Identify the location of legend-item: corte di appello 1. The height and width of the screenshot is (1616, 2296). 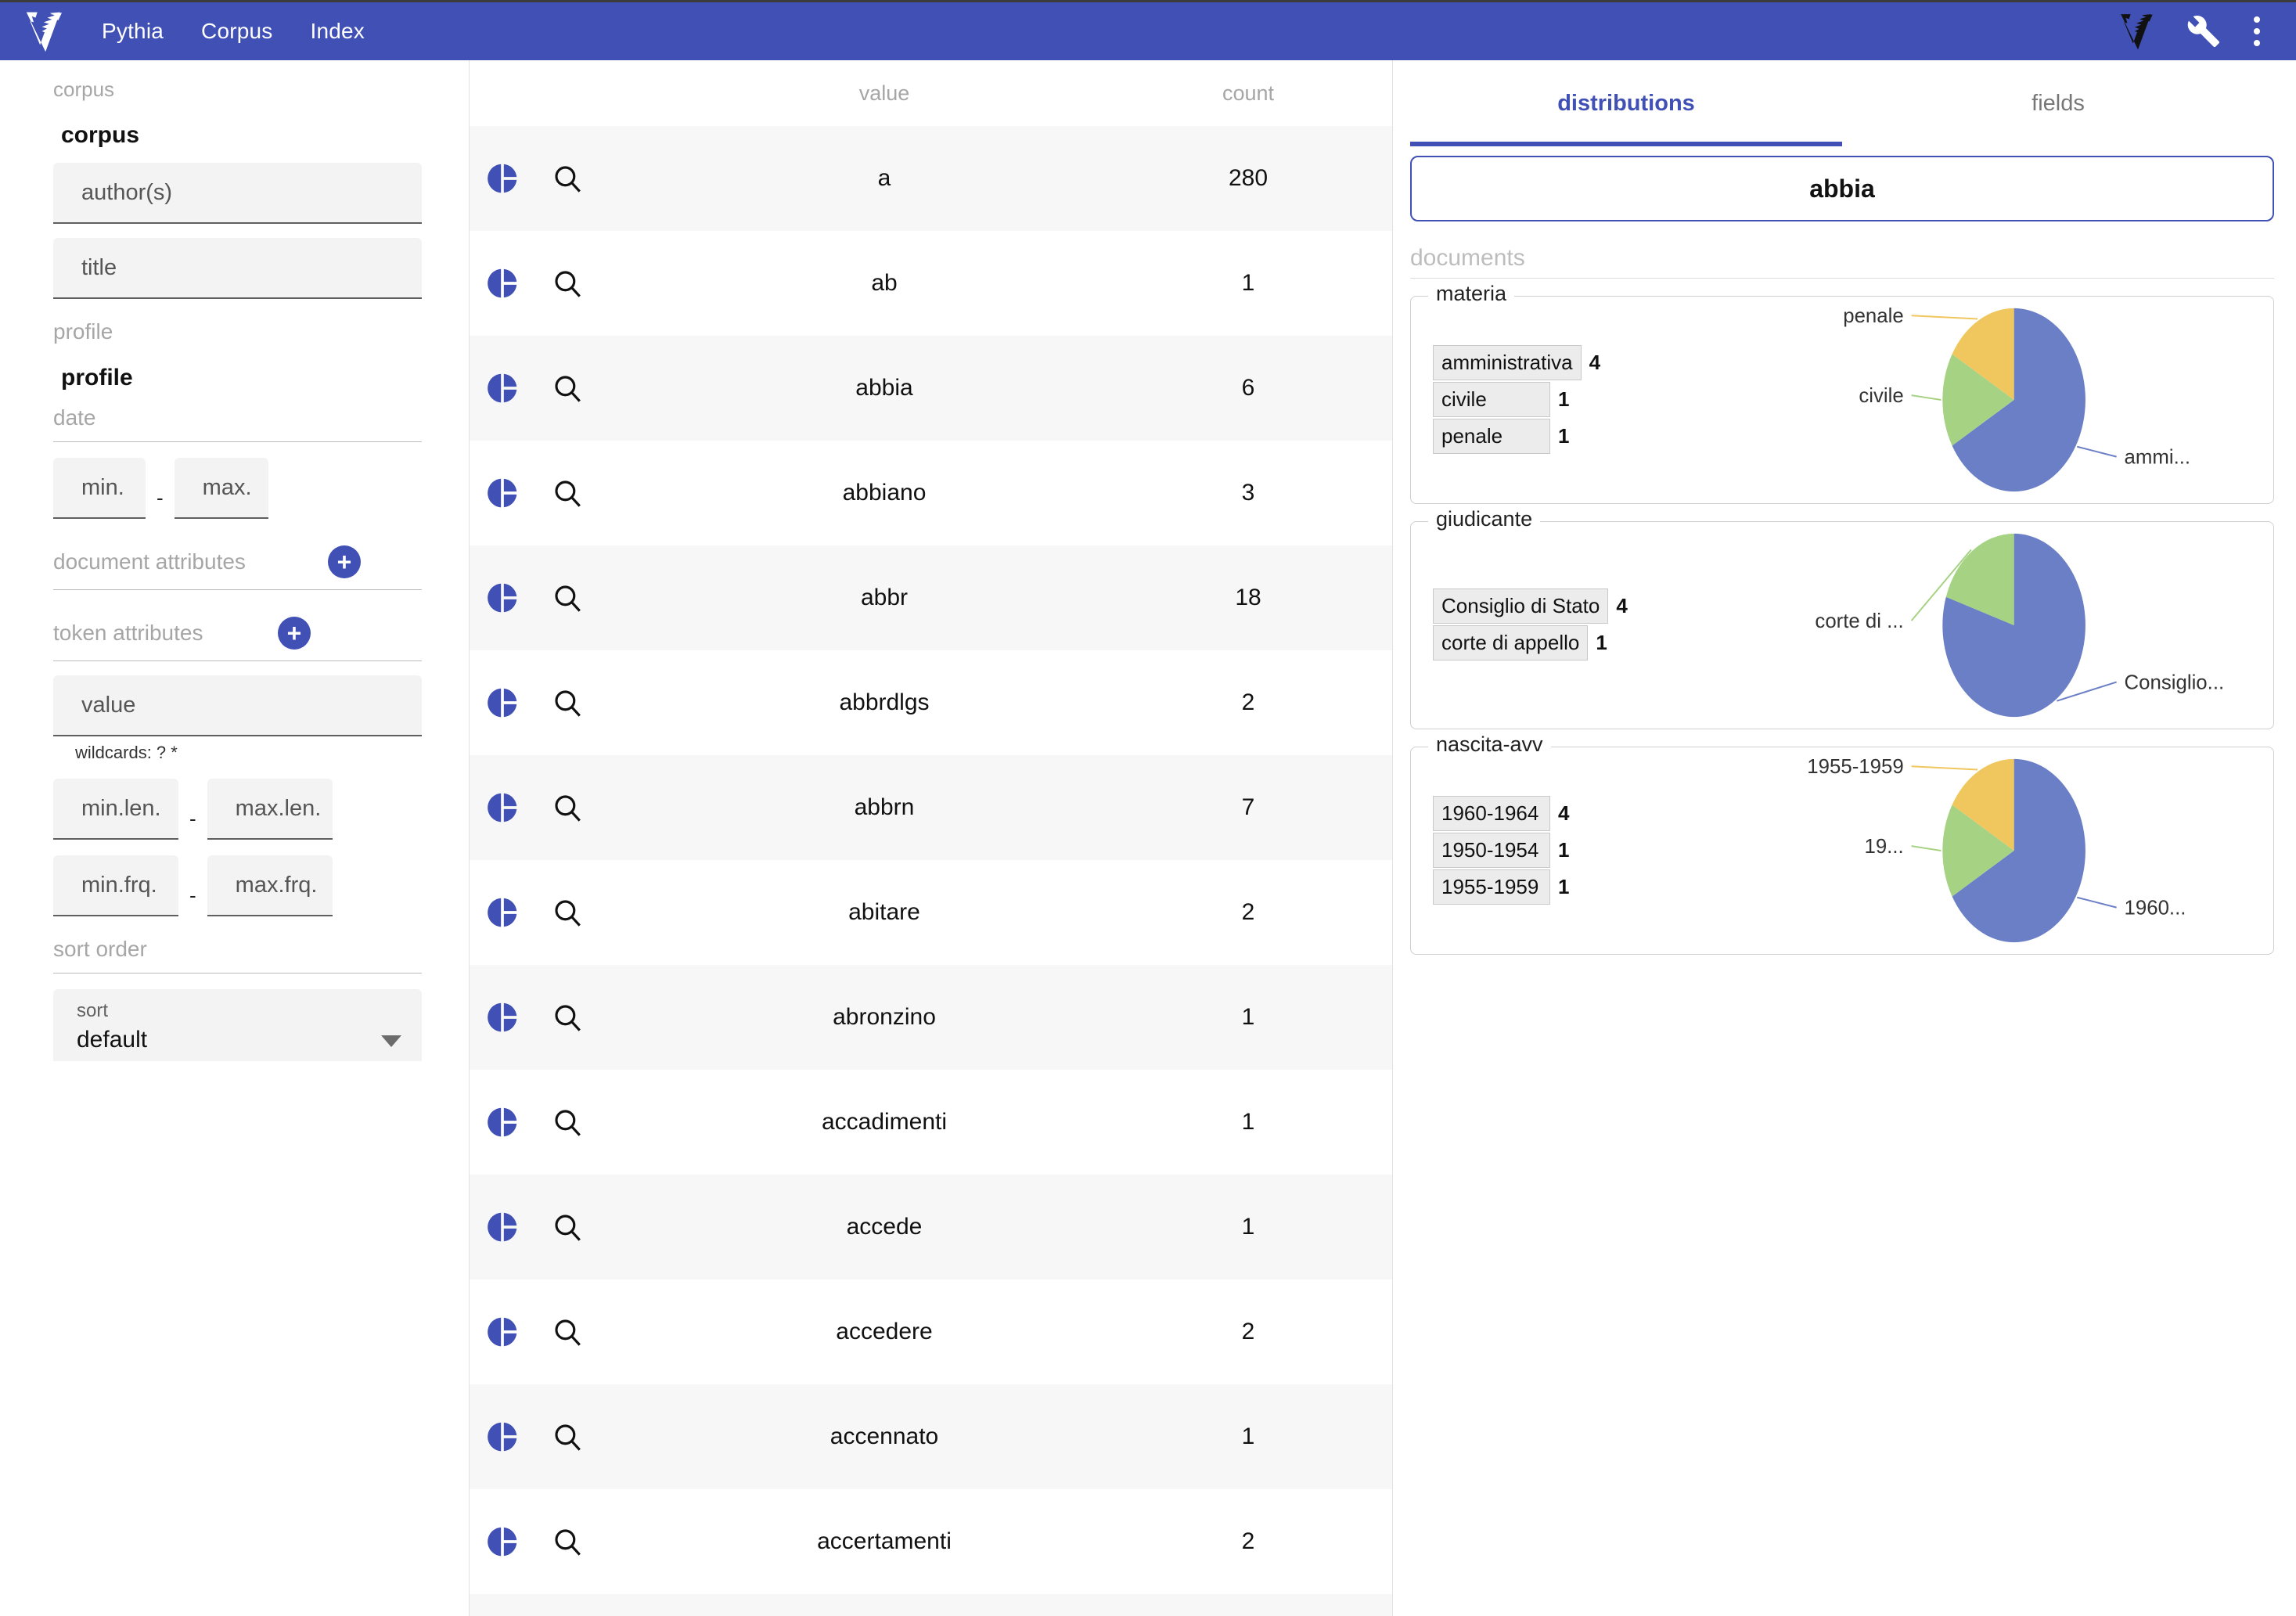
(1555, 642).